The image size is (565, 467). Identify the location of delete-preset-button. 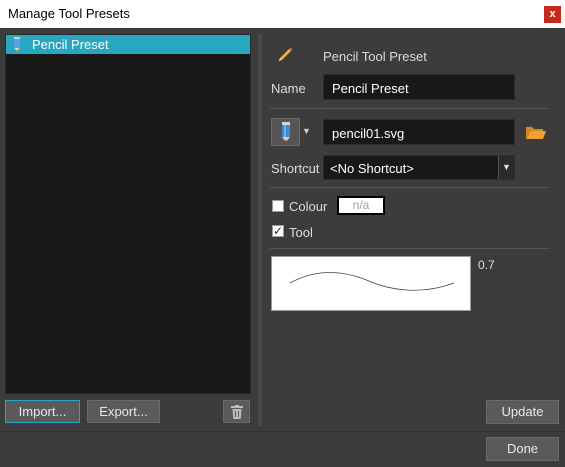
(236, 411).